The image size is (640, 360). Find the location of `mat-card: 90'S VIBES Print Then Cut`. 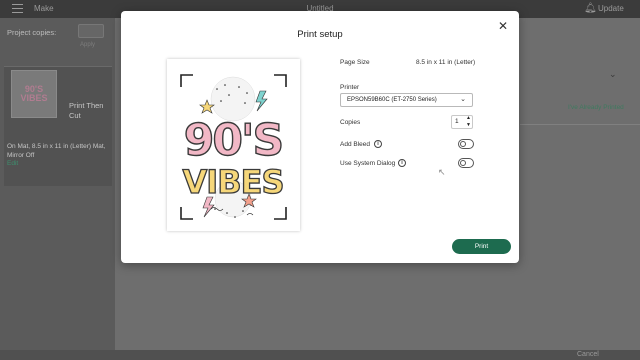

mat-card: 90'S VIBES Print Then Cut is located at coordinates (58, 126).